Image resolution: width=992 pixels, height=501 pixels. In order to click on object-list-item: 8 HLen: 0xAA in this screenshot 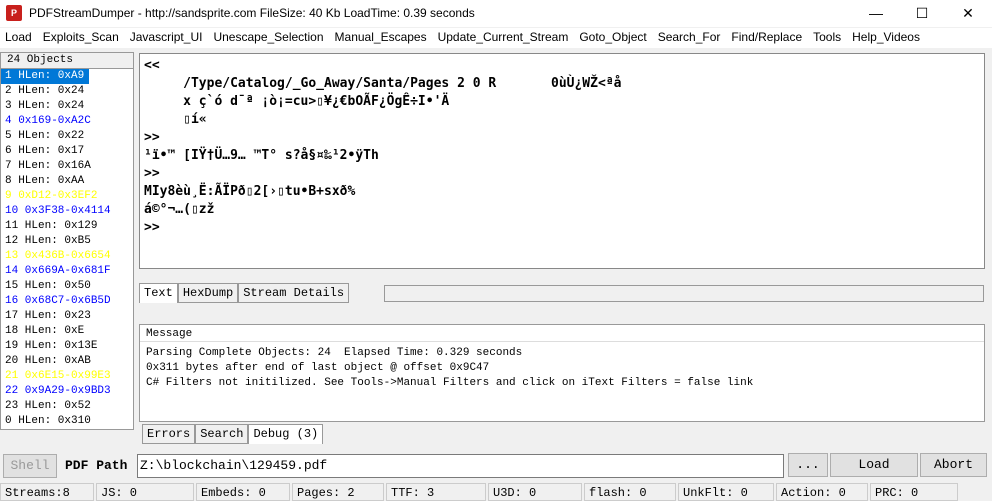, I will do `click(67, 181)`.